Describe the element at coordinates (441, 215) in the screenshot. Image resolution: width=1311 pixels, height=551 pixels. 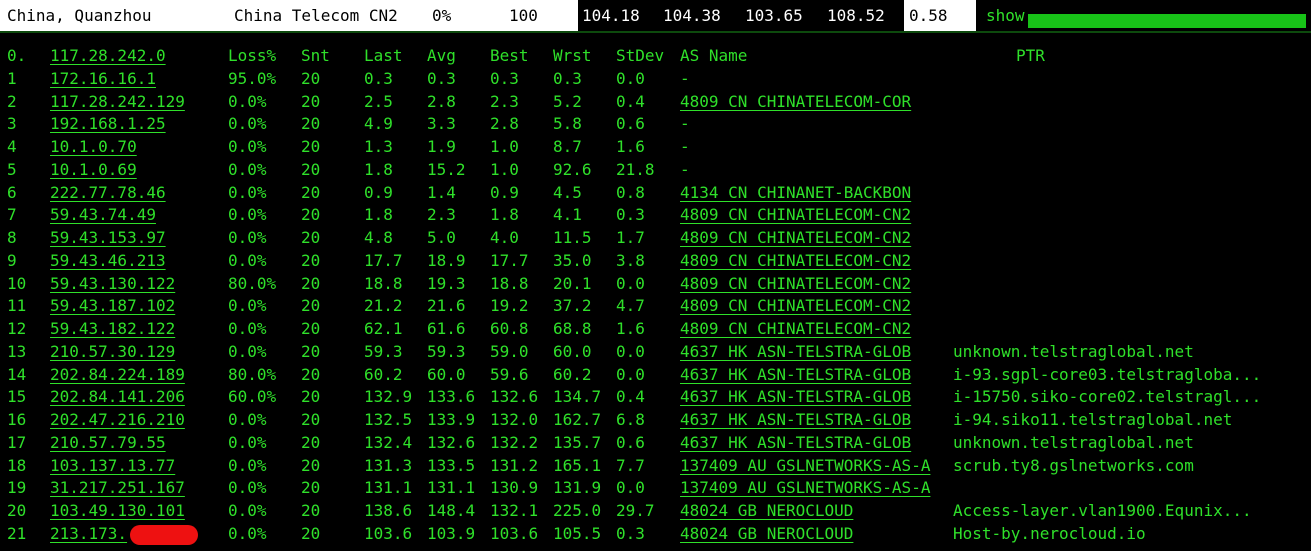
I see `hop-avg: 2.3` at that location.